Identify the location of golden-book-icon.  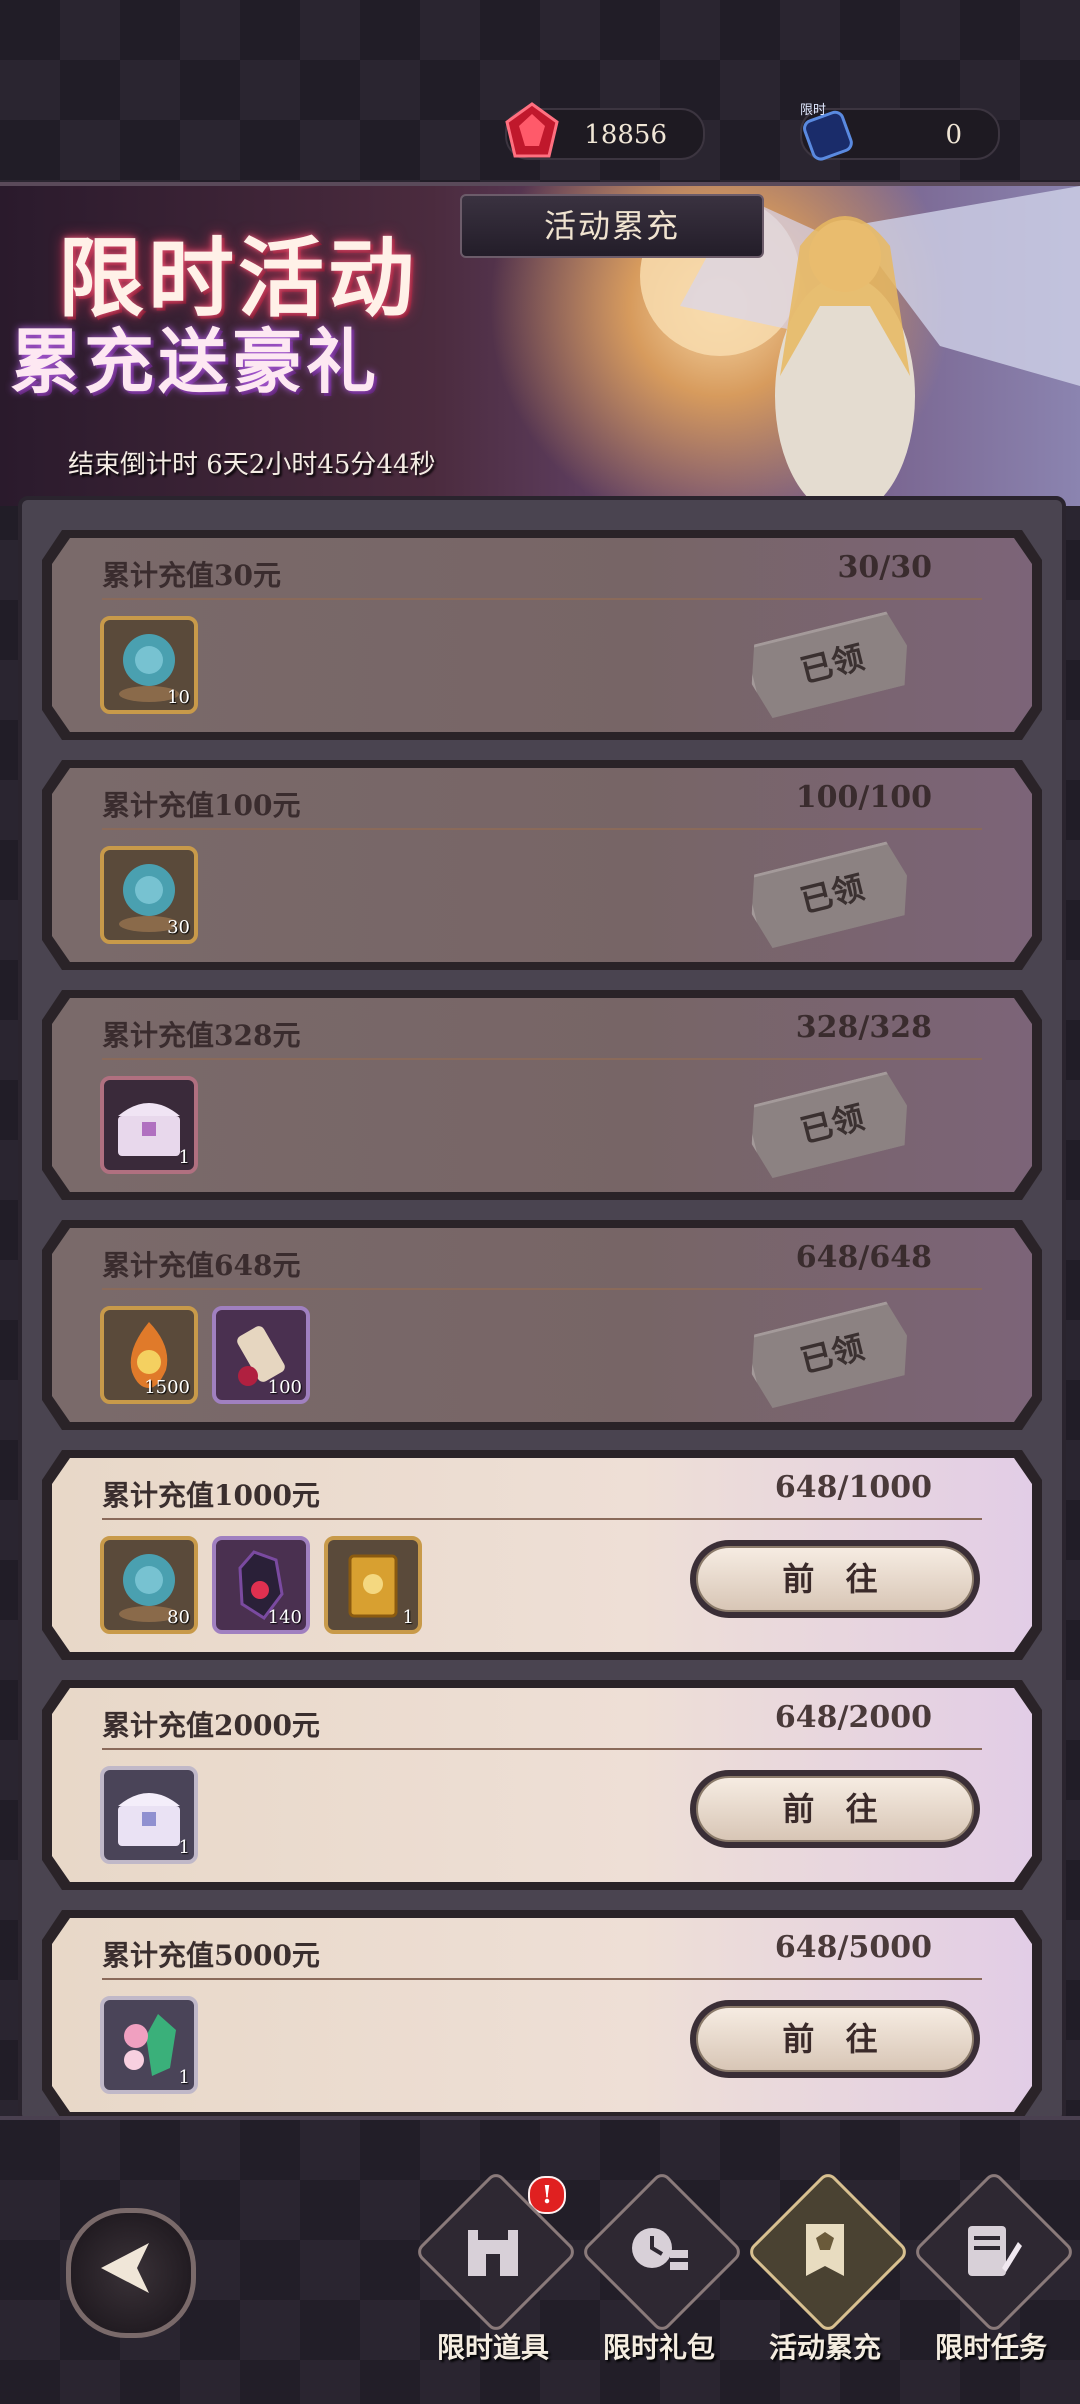
(373, 1586).